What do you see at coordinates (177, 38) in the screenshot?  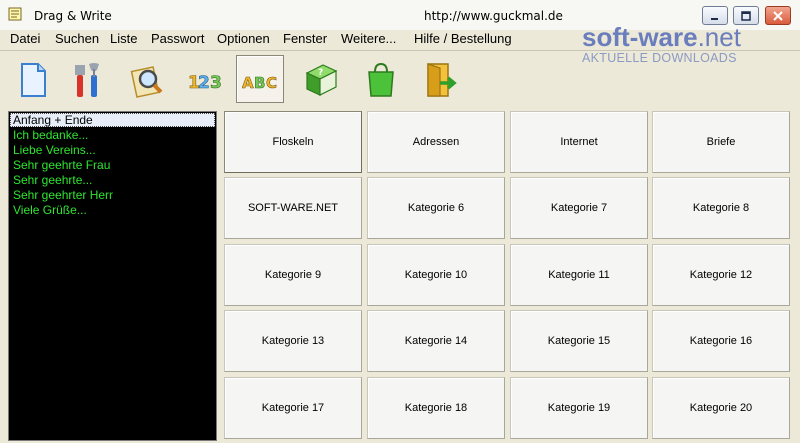 I see `menu-passwort: Passwort` at bounding box center [177, 38].